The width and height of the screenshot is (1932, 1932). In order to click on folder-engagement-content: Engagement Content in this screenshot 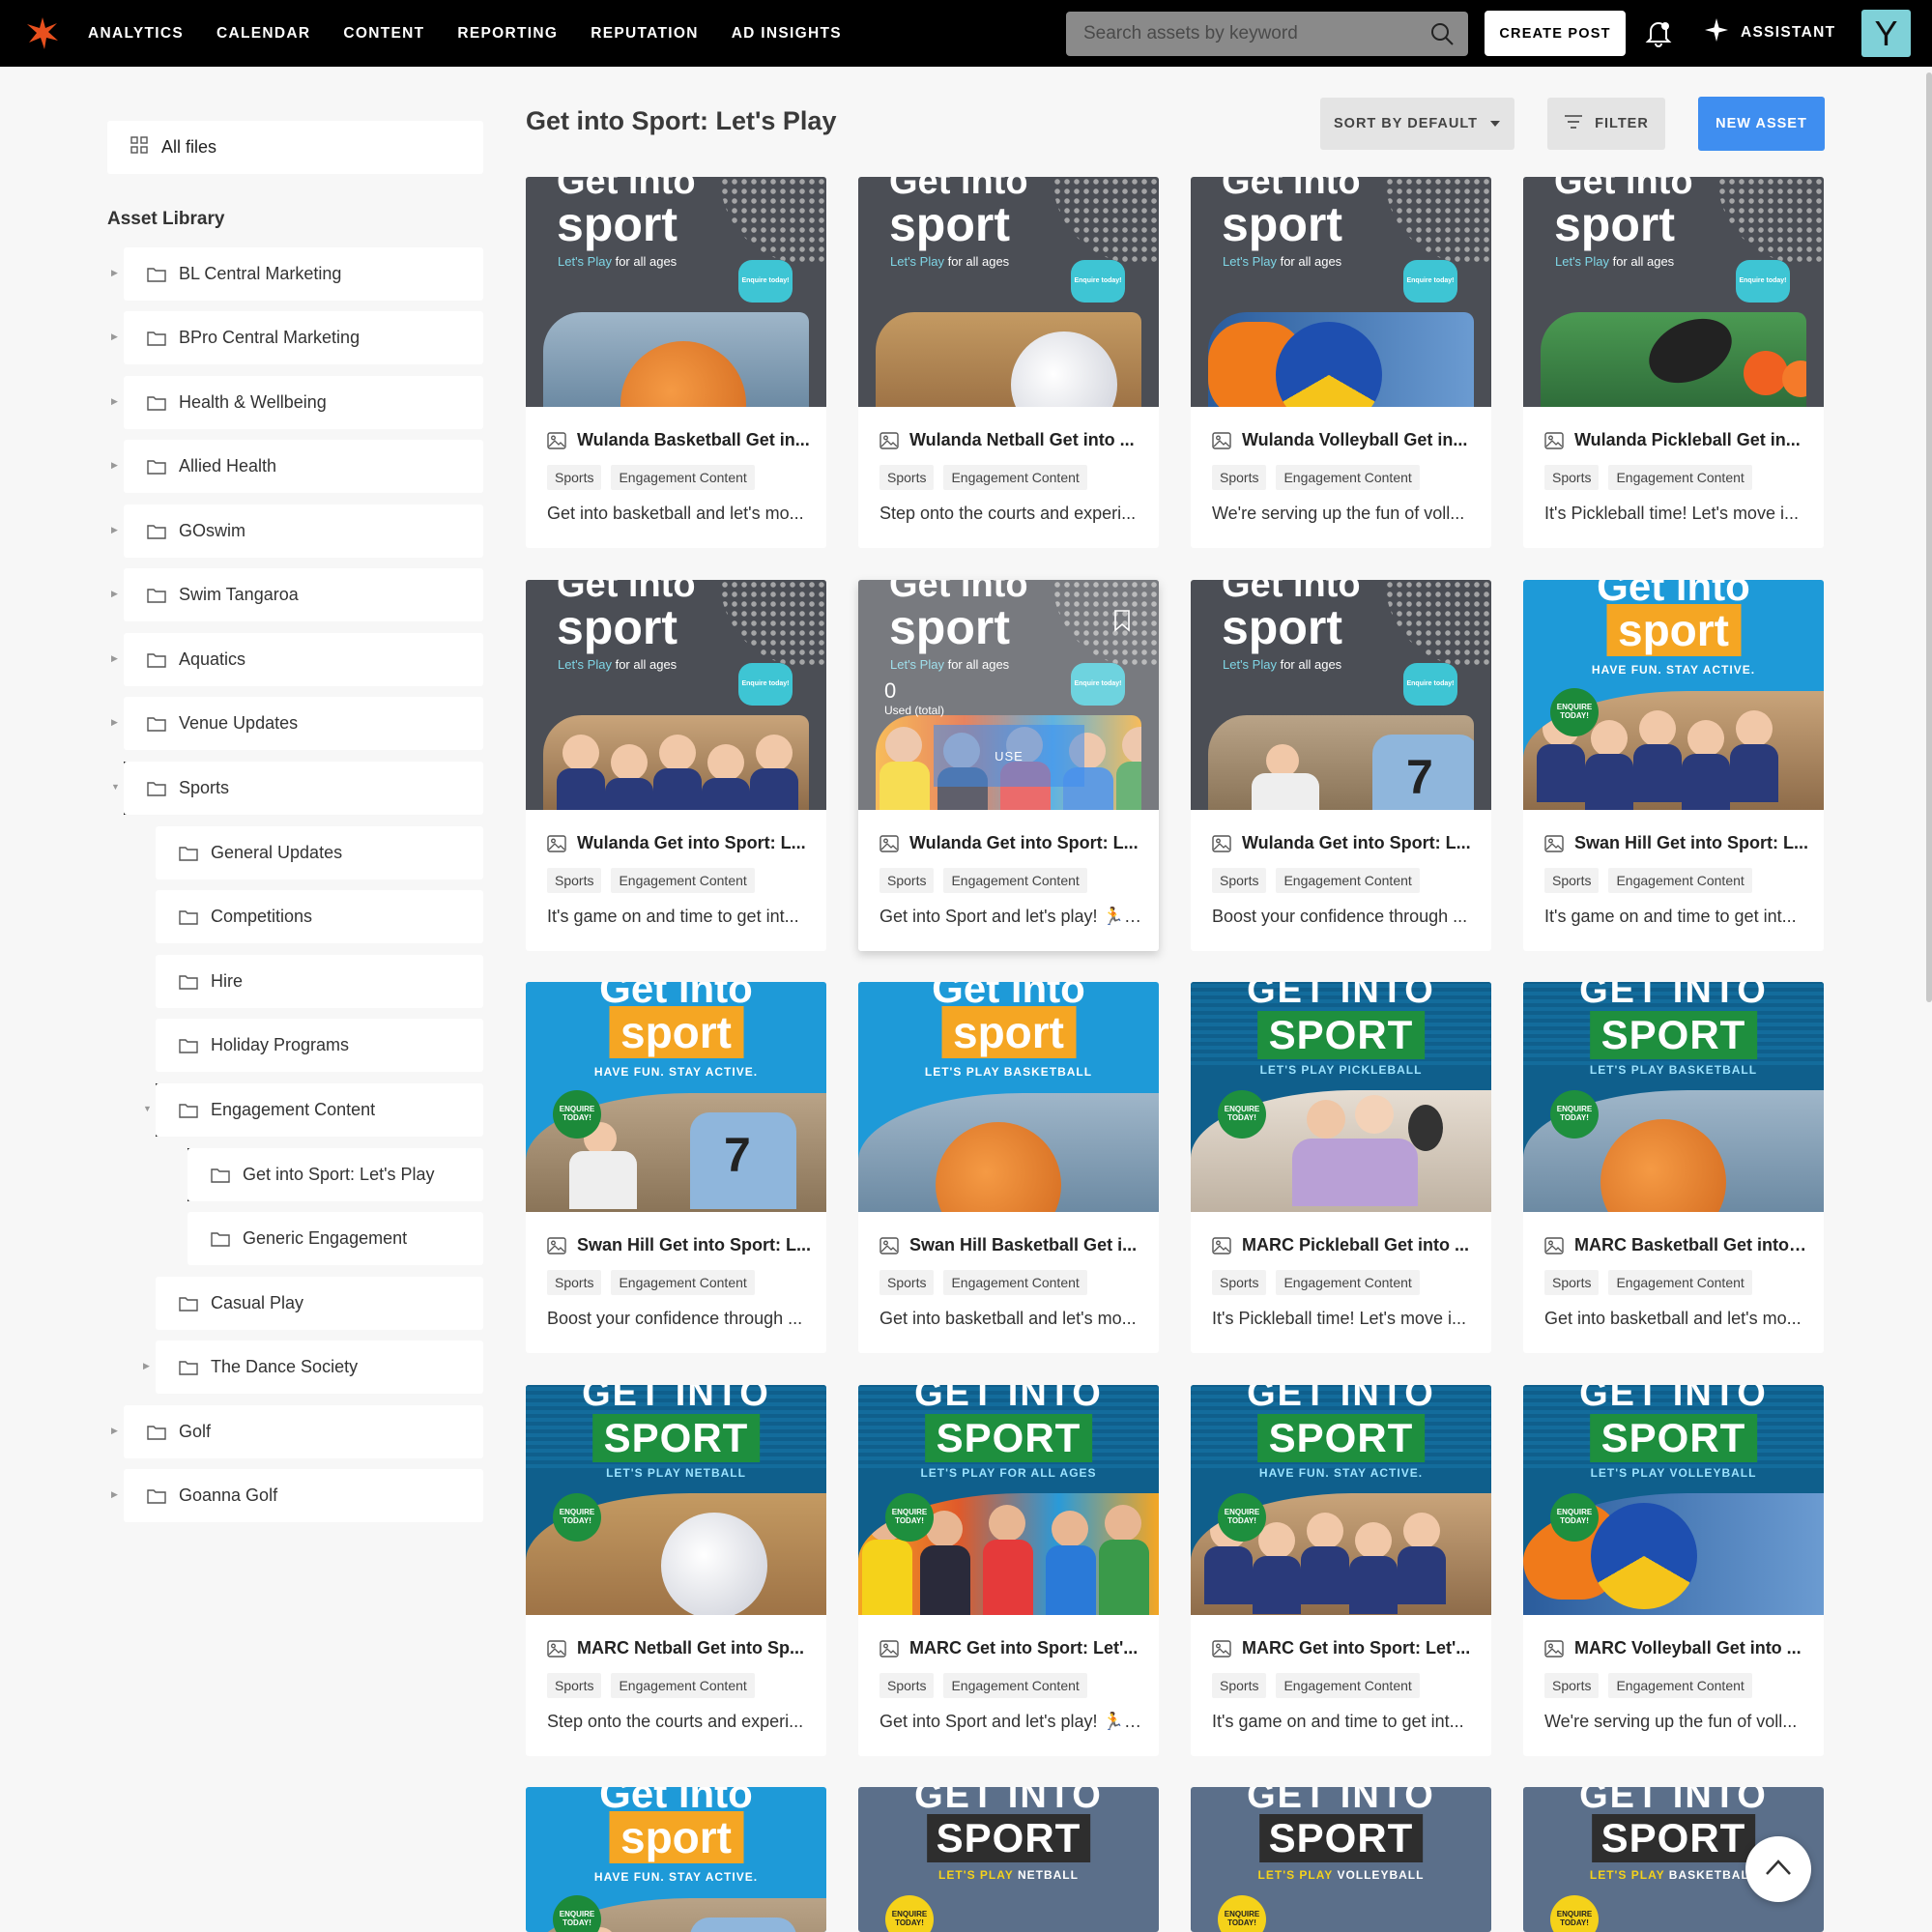, I will do `click(319, 1110)`.